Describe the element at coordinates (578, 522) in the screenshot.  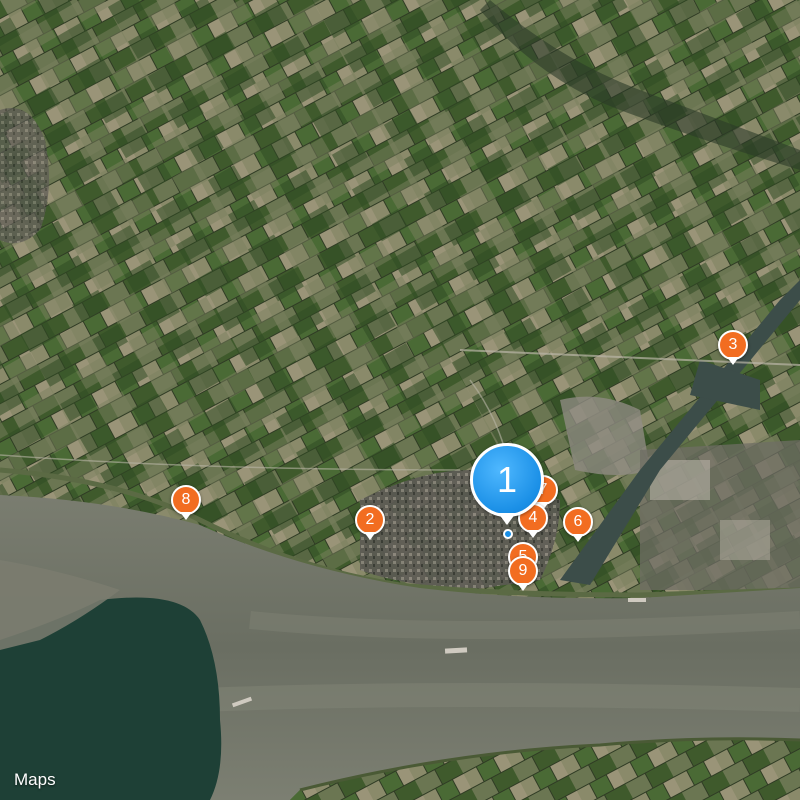
I see `marker-label: 6` at that location.